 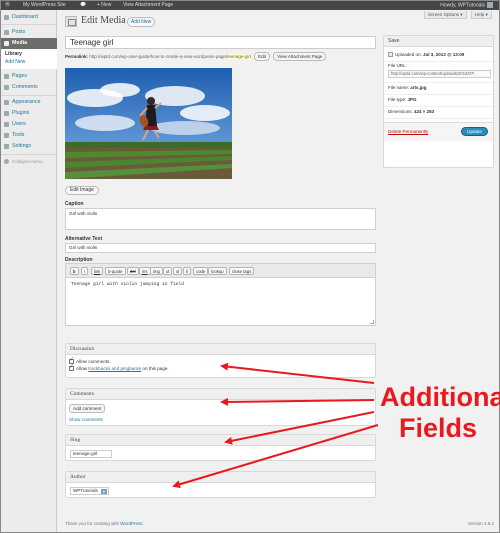 What do you see at coordinates (297, 401) in the screenshot?
I see `arrow-to-comments` at bounding box center [297, 401].